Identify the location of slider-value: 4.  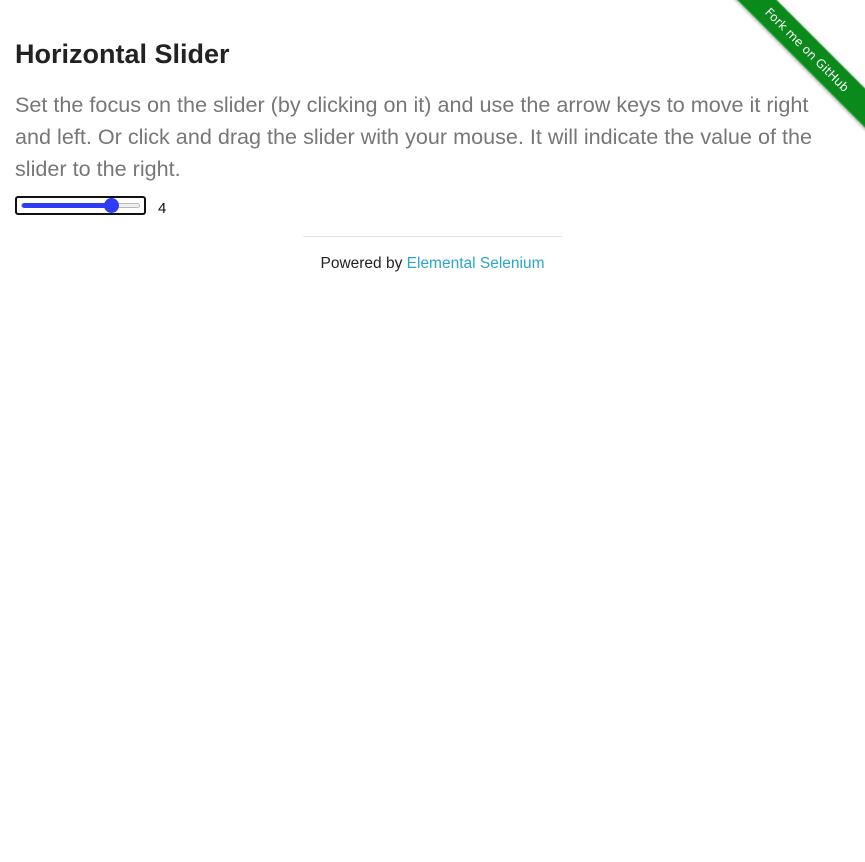
(162, 208).